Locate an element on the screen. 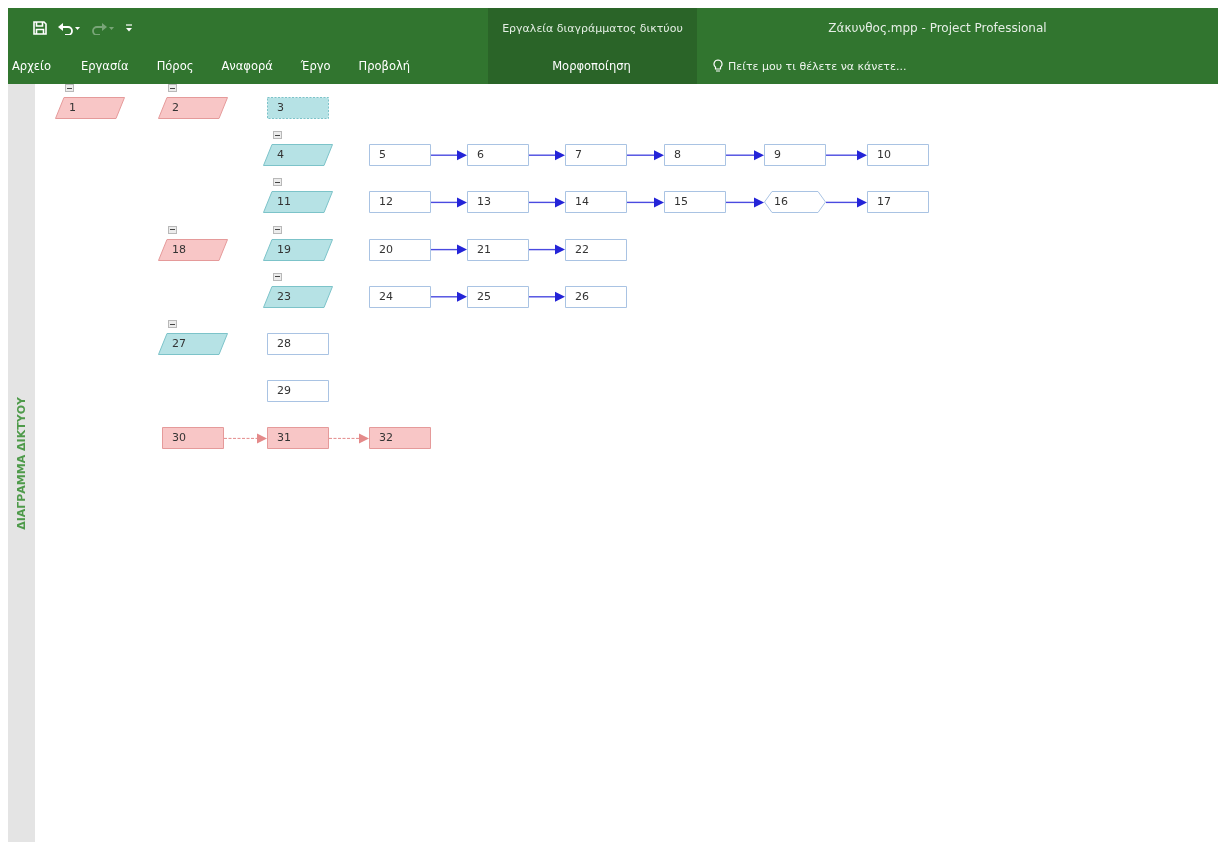 Image resolution: width=1220 pixels, height=842 pixels. task-node: 28 is located at coordinates (298, 344).